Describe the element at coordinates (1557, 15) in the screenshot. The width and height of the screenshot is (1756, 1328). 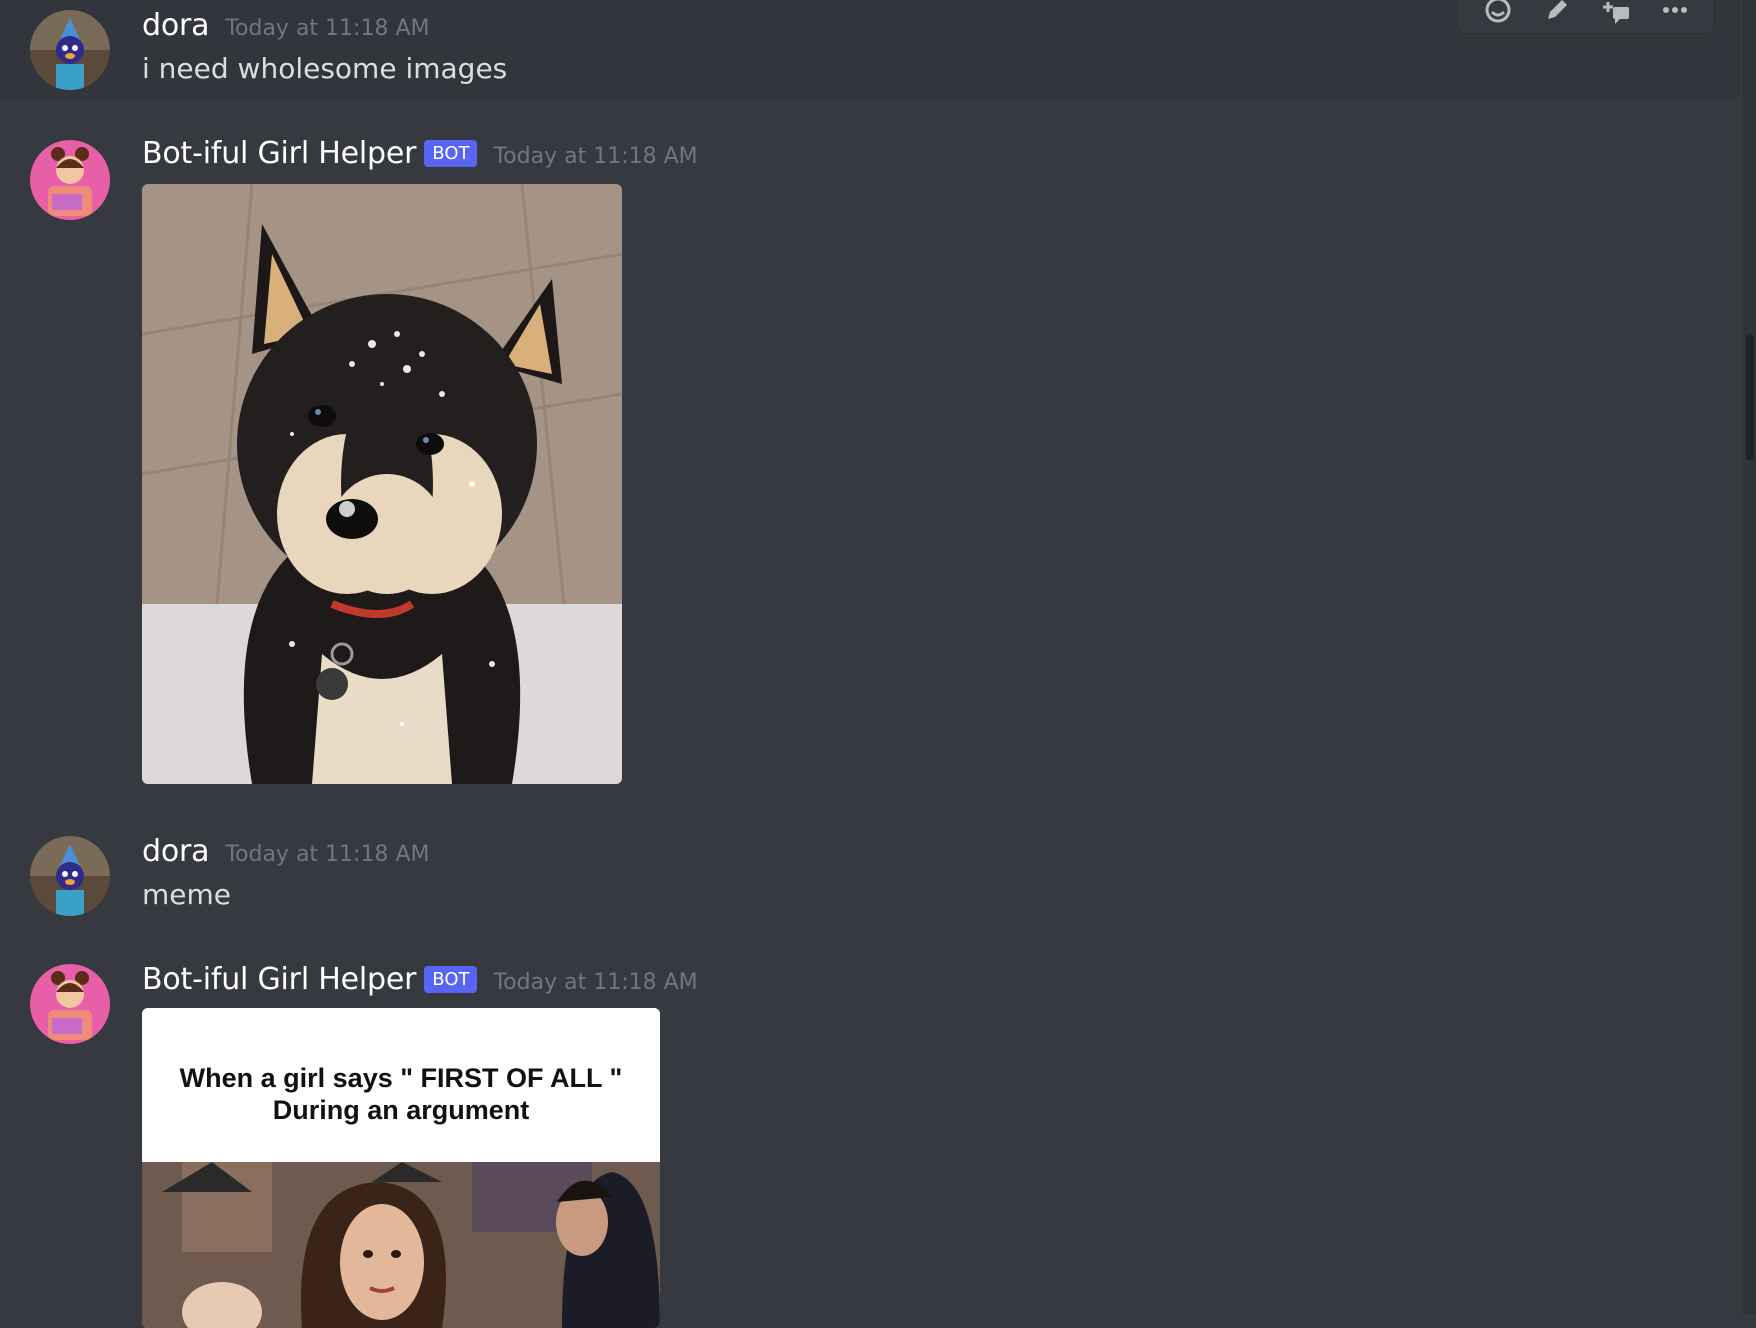
I see `edit-icon` at that location.